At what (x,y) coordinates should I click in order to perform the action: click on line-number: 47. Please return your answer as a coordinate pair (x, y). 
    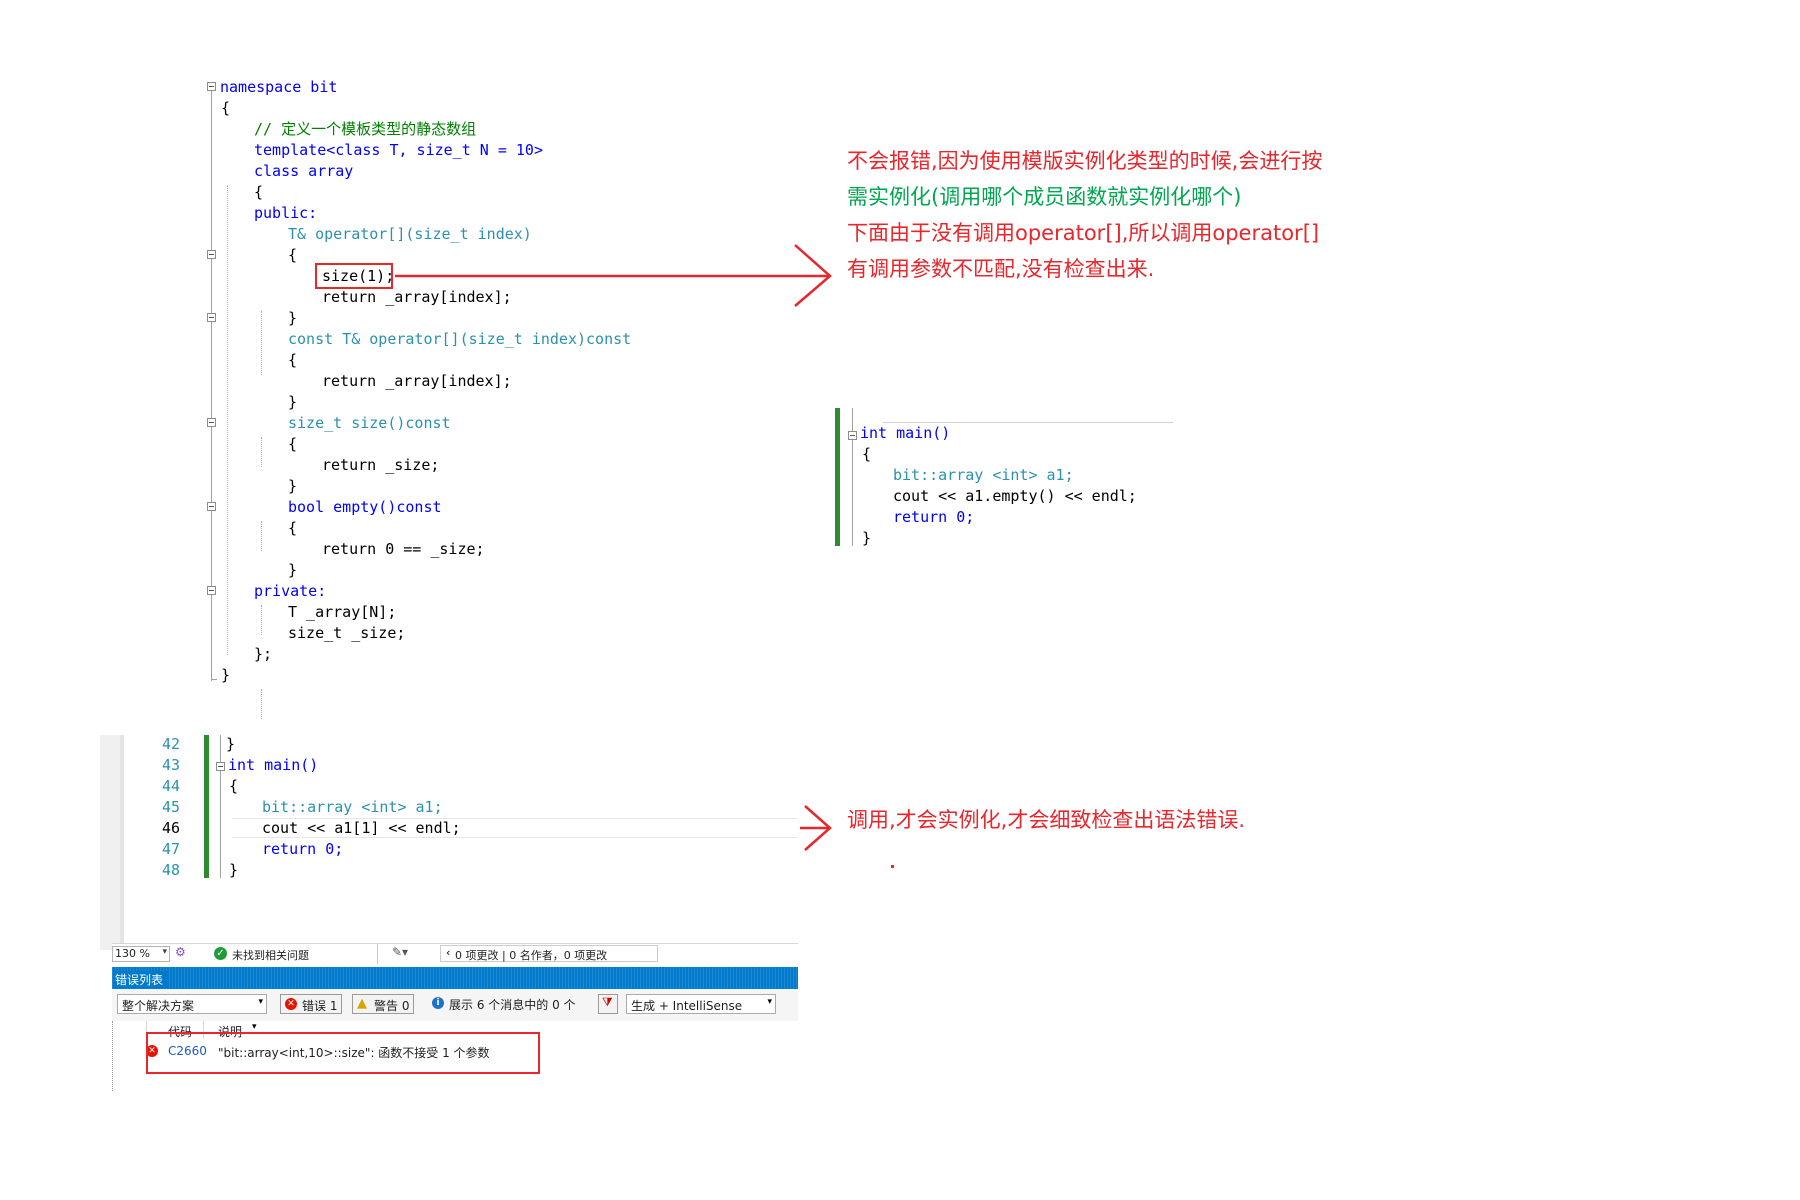
    Looking at the image, I should click on (170, 849).